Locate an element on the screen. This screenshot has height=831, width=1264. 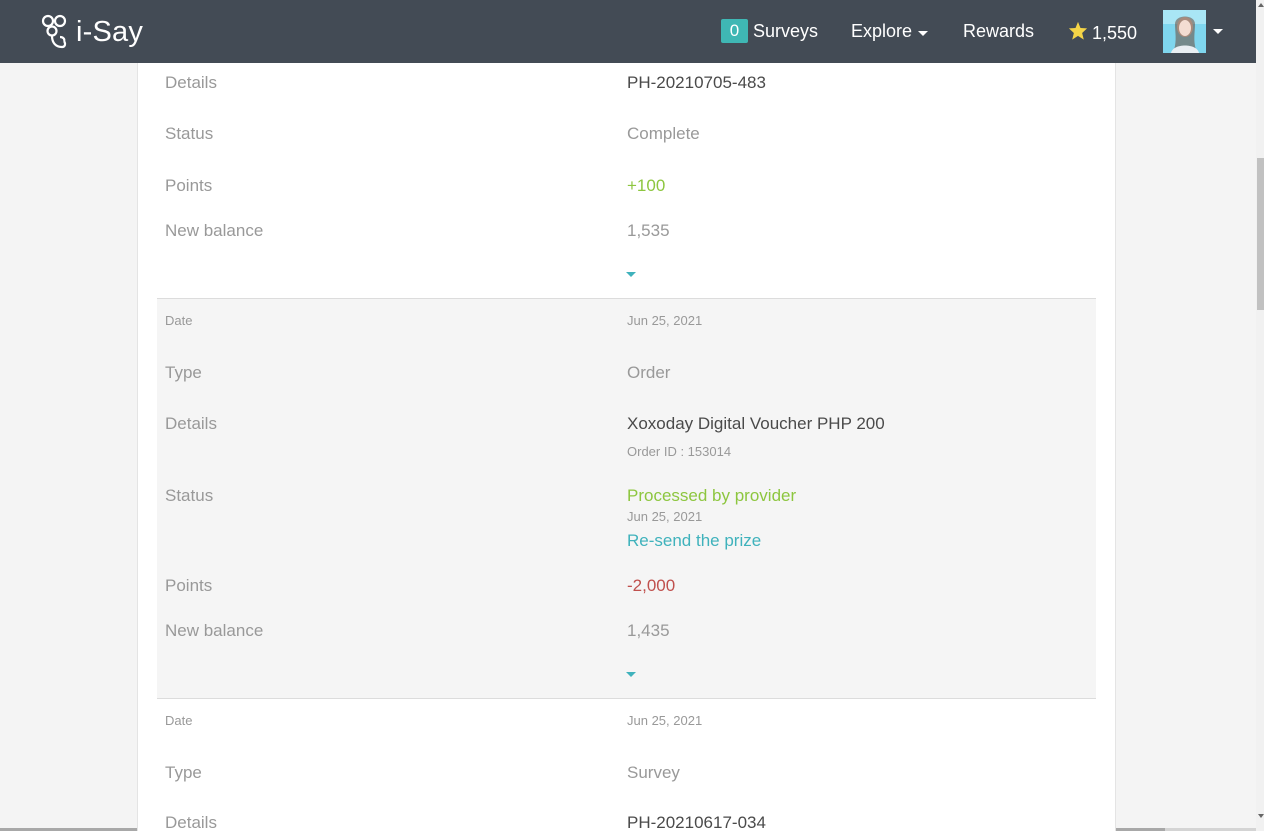
vertical-scrollbar-thumb is located at coordinates (1260, 234).